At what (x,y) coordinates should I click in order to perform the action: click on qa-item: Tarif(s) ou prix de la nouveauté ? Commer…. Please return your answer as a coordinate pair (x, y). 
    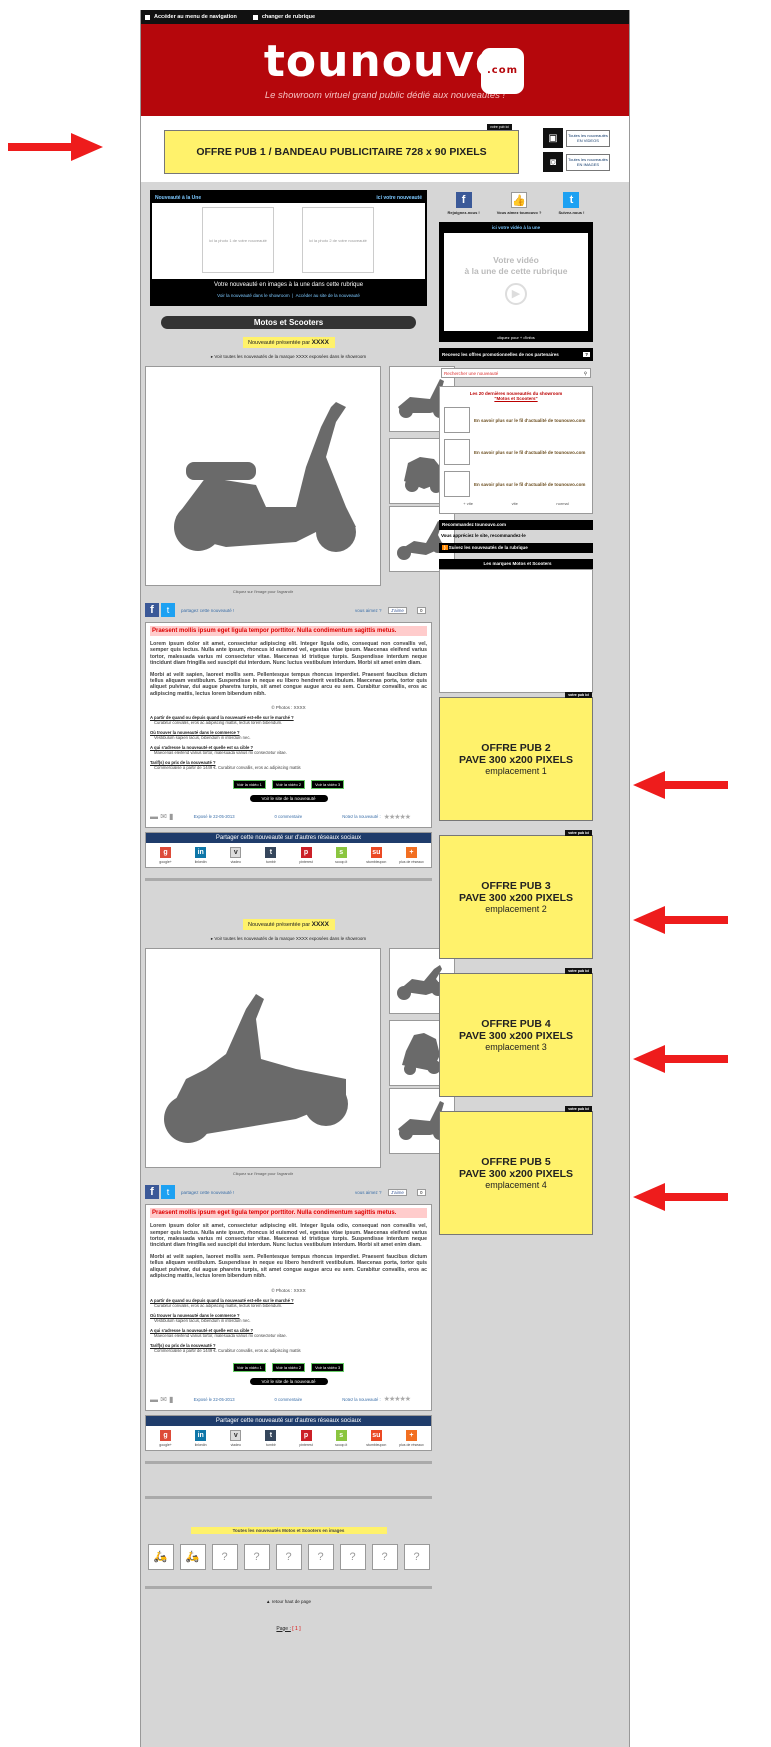
    Looking at the image, I should click on (225, 1347).